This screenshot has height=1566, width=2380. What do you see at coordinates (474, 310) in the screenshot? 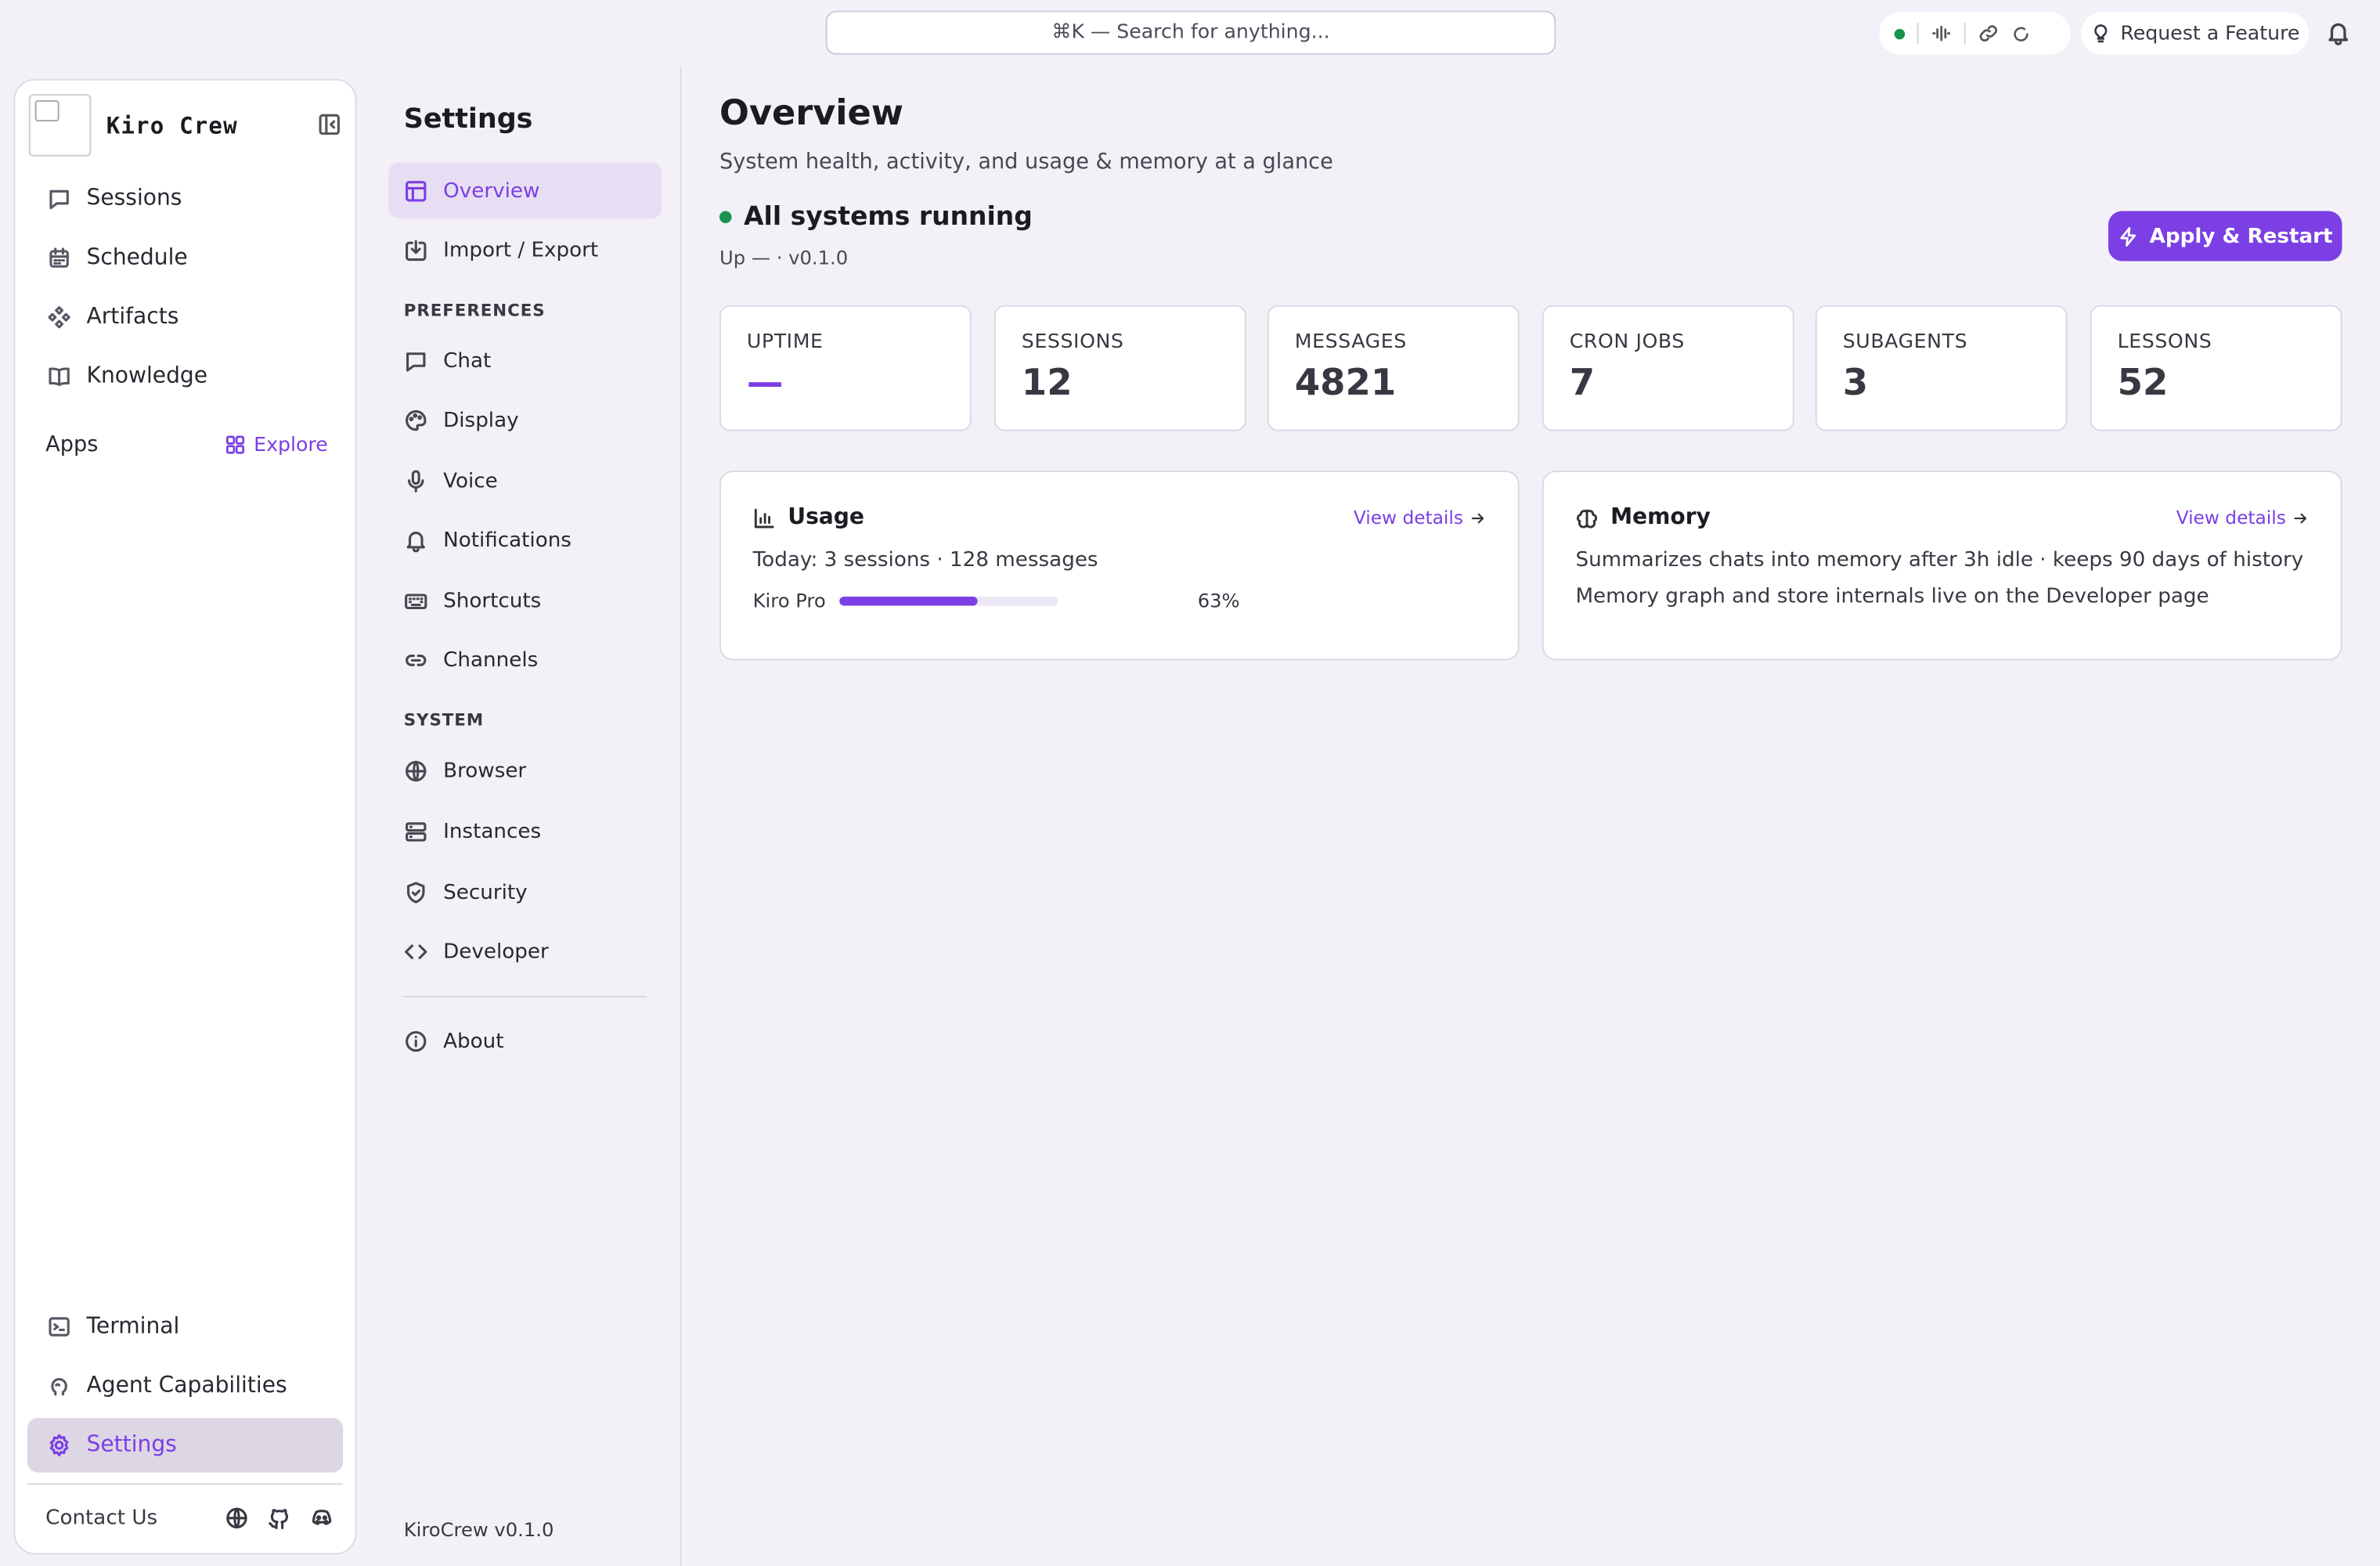
I see `preferences-heading: PREFERENCES` at bounding box center [474, 310].